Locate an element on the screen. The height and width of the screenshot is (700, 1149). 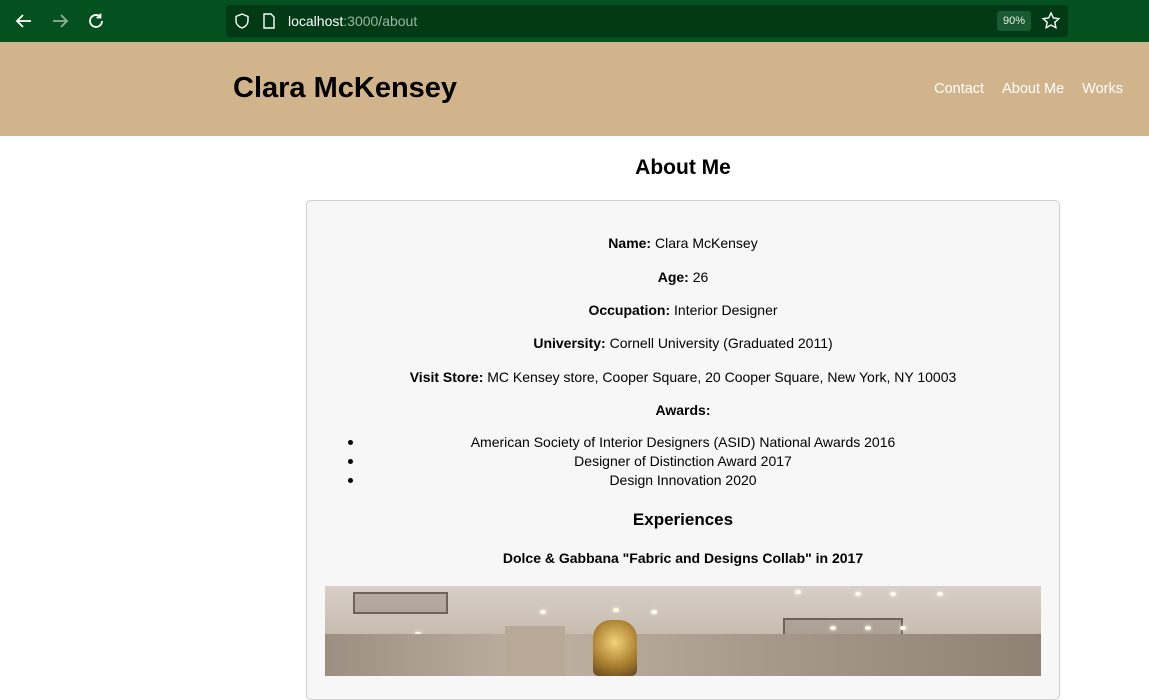
university-value: Cornell University (Graduated 2011) is located at coordinates (721, 343).